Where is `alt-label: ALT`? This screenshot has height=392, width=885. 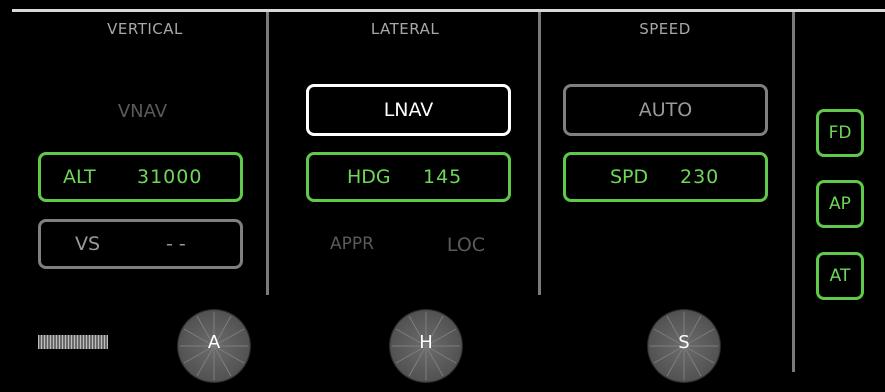 alt-label: ALT is located at coordinates (79, 177).